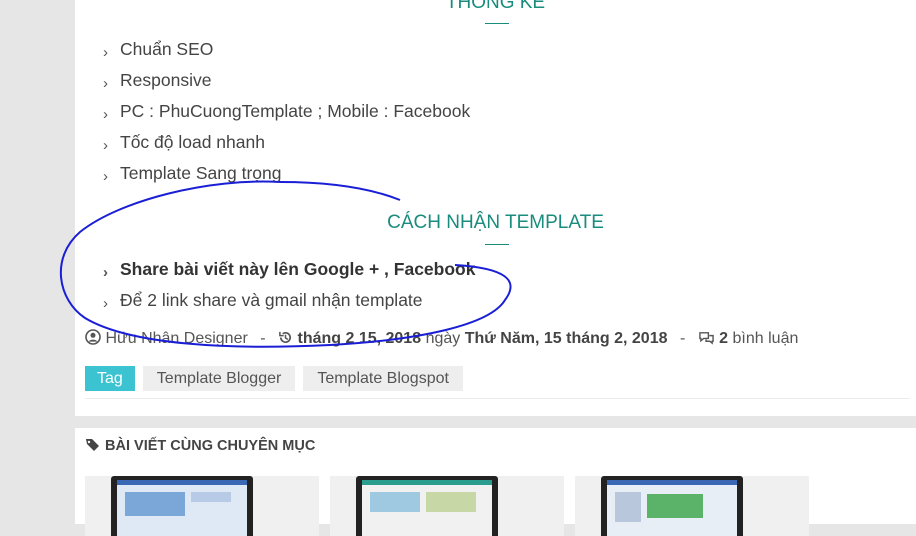  Describe the element at coordinates (383, 378) in the screenshot. I see `tag-template-blogspot: Template Blogspot` at that location.